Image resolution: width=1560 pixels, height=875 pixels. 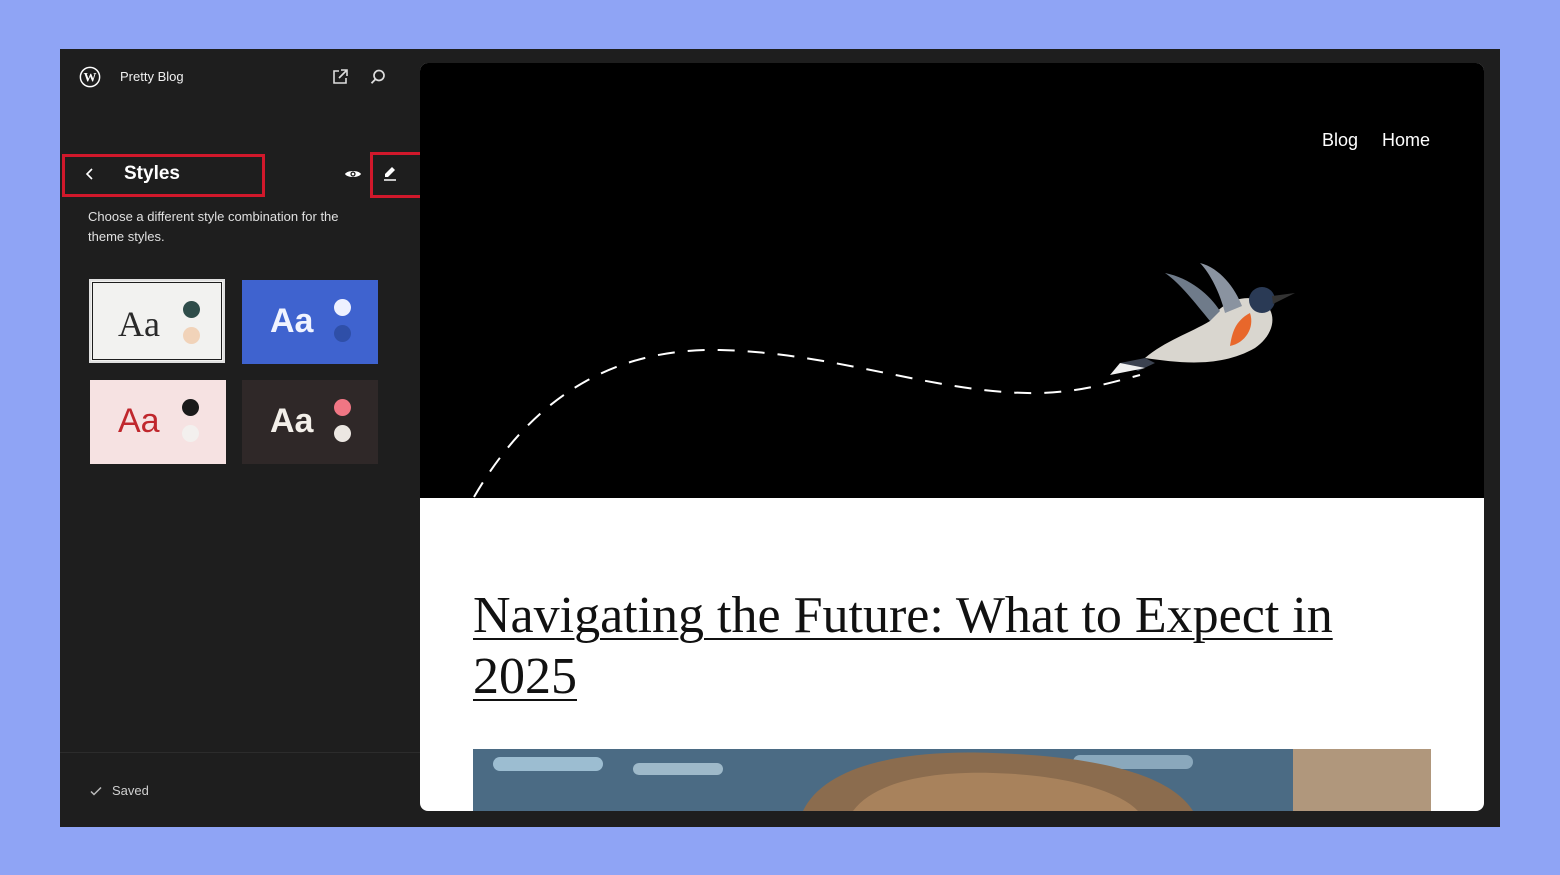 What do you see at coordinates (807, 423) in the screenshot?
I see `flight-path-dashed-line` at bounding box center [807, 423].